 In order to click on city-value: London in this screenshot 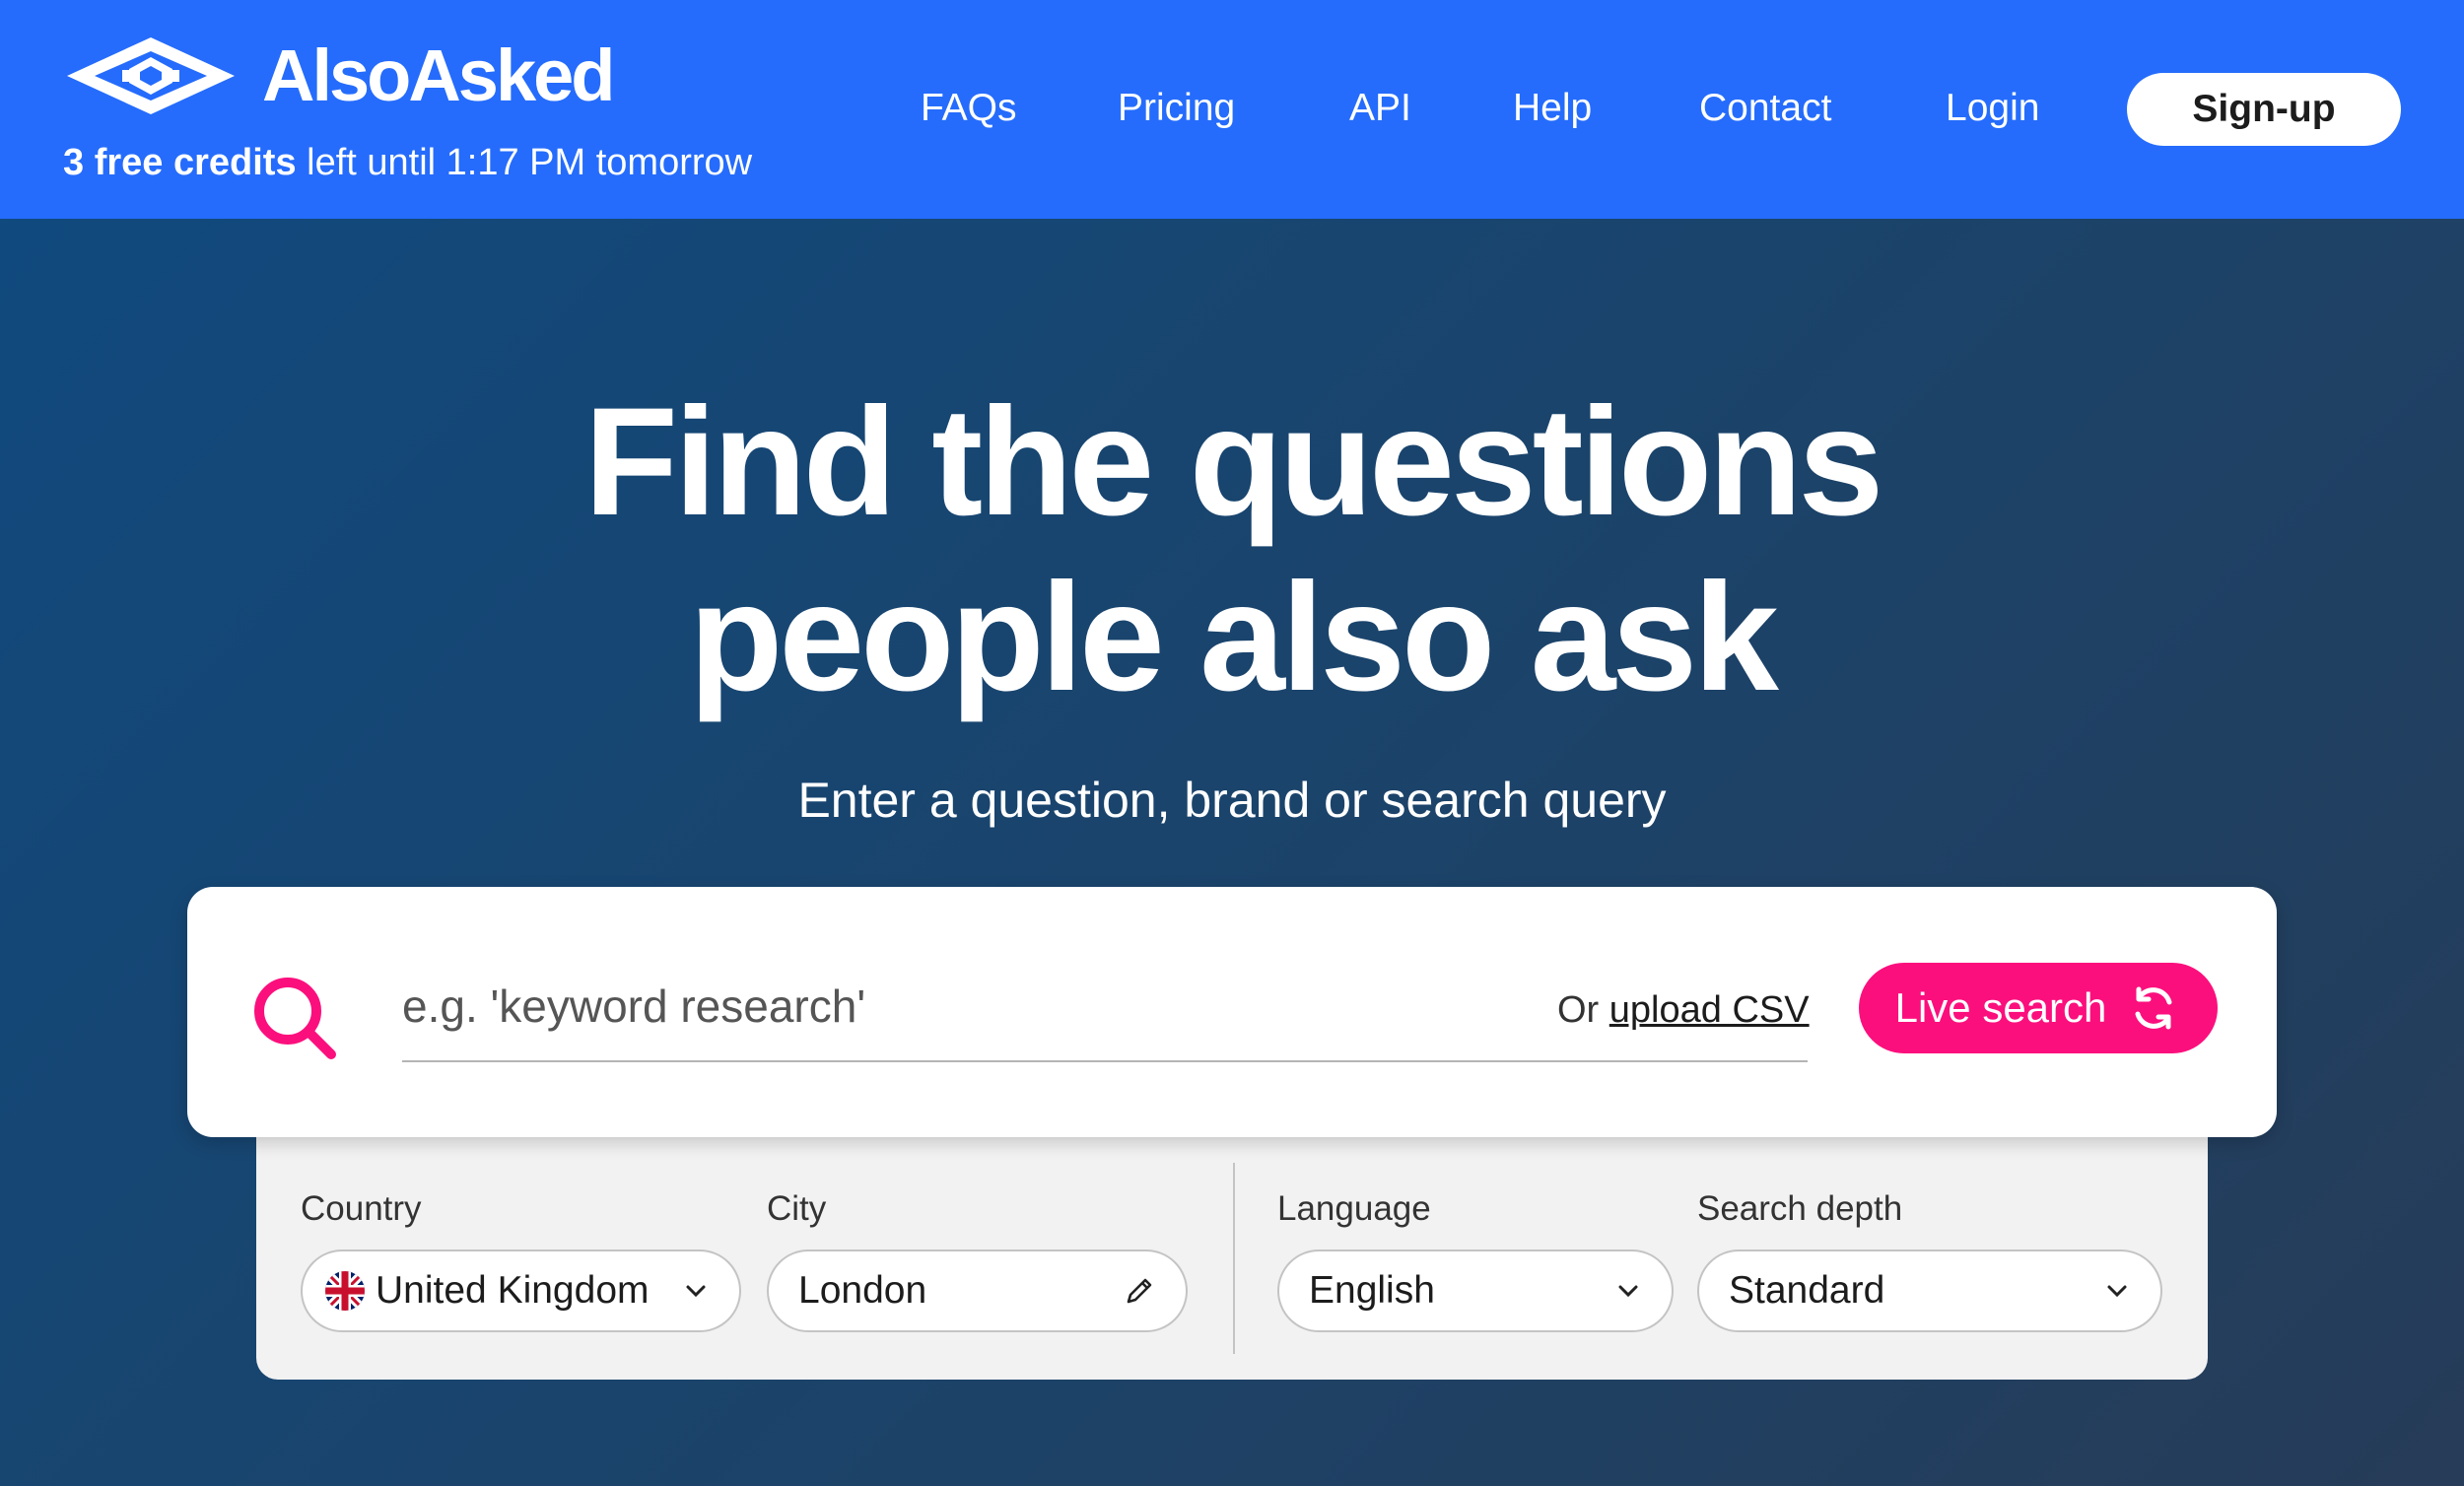, I will do `click(862, 1290)`.